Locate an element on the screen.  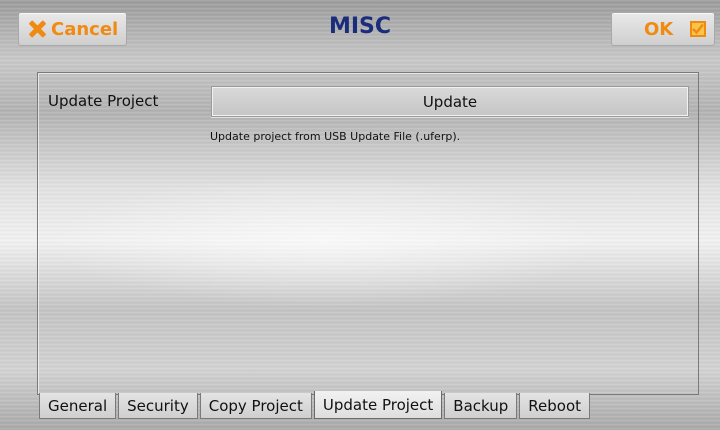
tab-reboot: Reboot is located at coordinates (555, 406).